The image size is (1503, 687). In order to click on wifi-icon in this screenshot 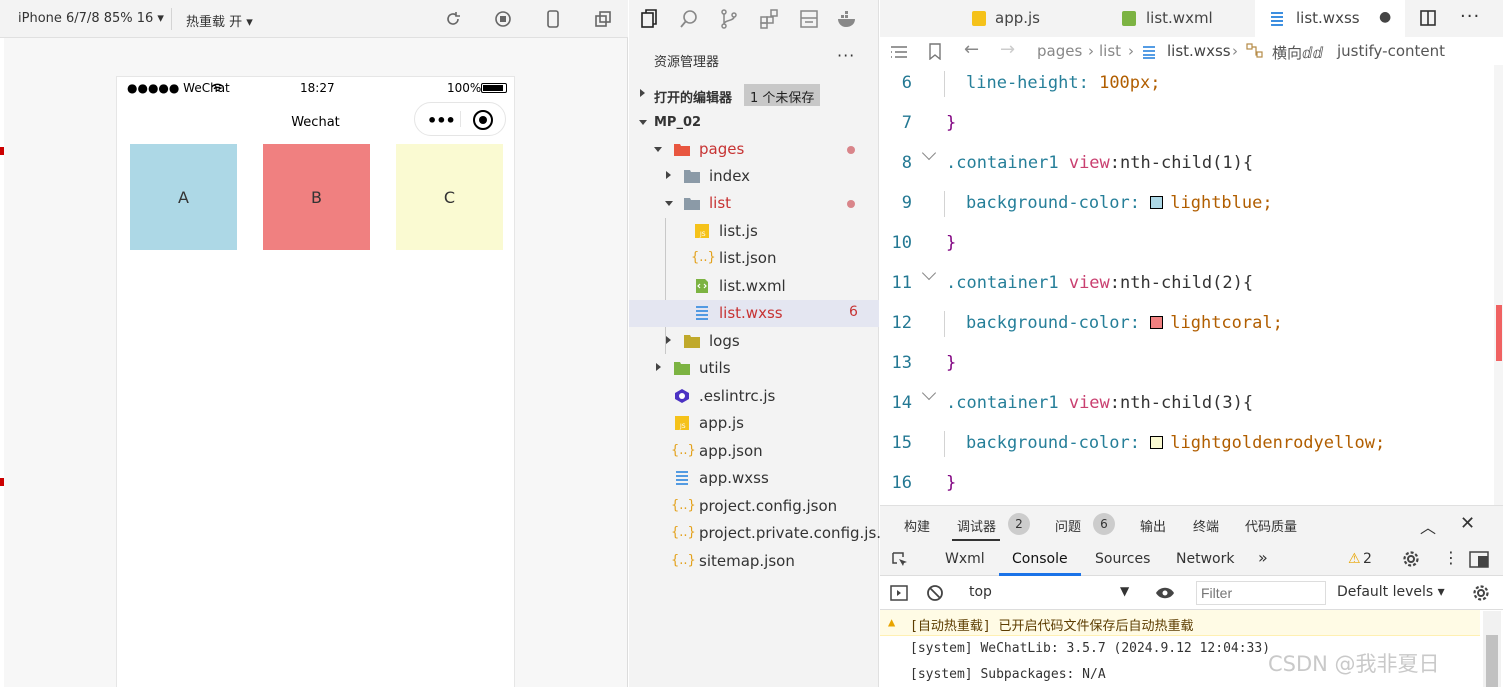, I will do `click(217, 87)`.